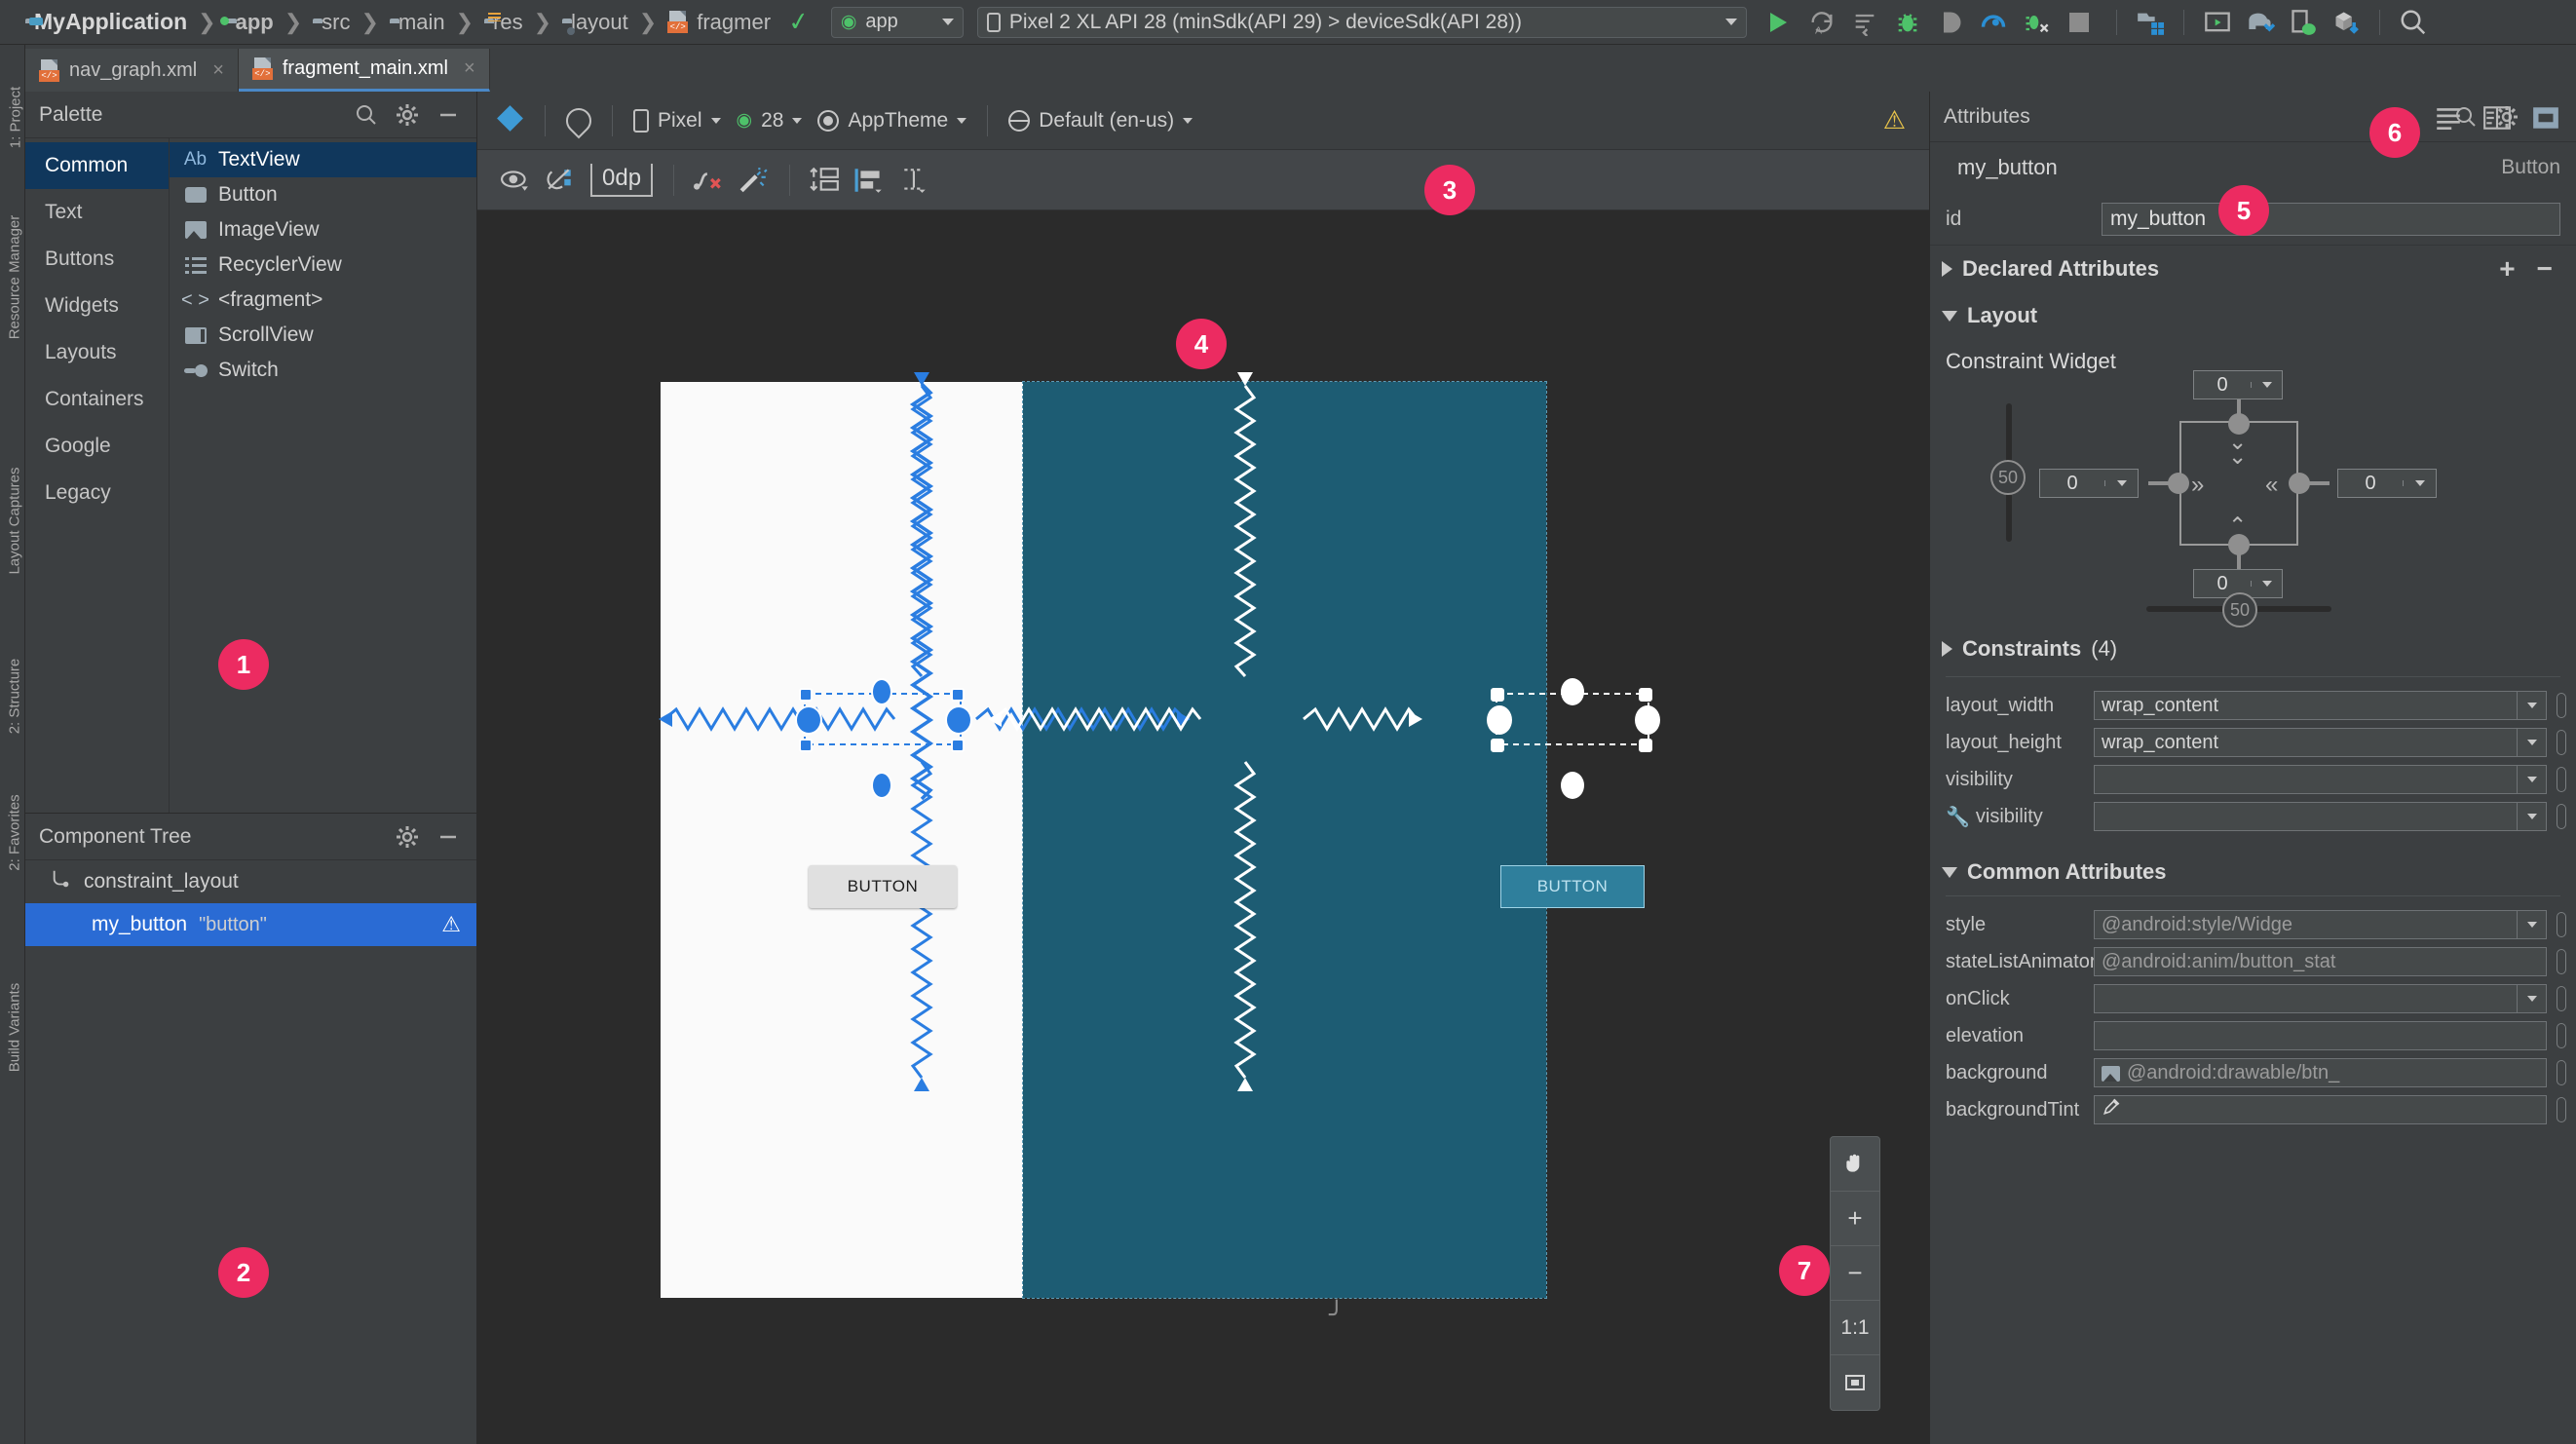 The width and height of the screenshot is (2576, 1444). What do you see at coordinates (1855, 1219) in the screenshot?
I see `zoom-in-button: +` at bounding box center [1855, 1219].